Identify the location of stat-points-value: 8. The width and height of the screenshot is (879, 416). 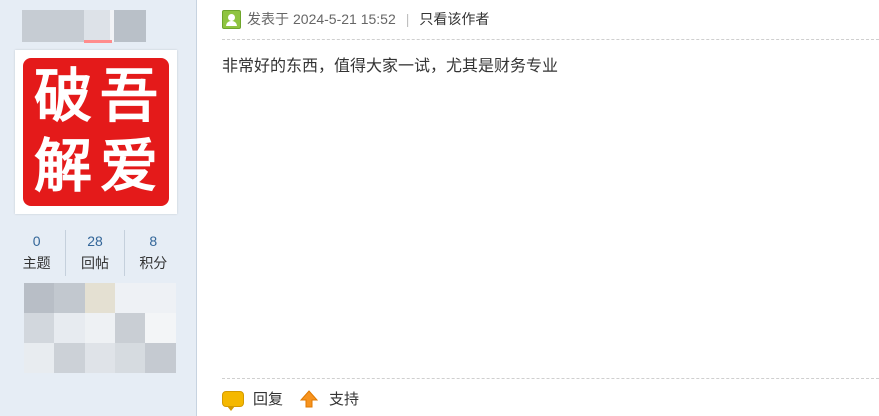
(153, 241).